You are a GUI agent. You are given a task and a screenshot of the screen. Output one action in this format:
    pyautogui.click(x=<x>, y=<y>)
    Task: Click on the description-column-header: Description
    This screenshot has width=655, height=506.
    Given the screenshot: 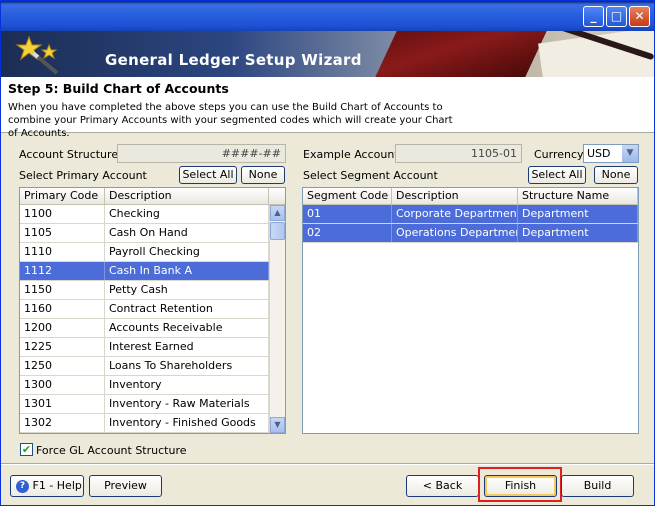 What is the action you would take?
    pyautogui.click(x=187, y=196)
    